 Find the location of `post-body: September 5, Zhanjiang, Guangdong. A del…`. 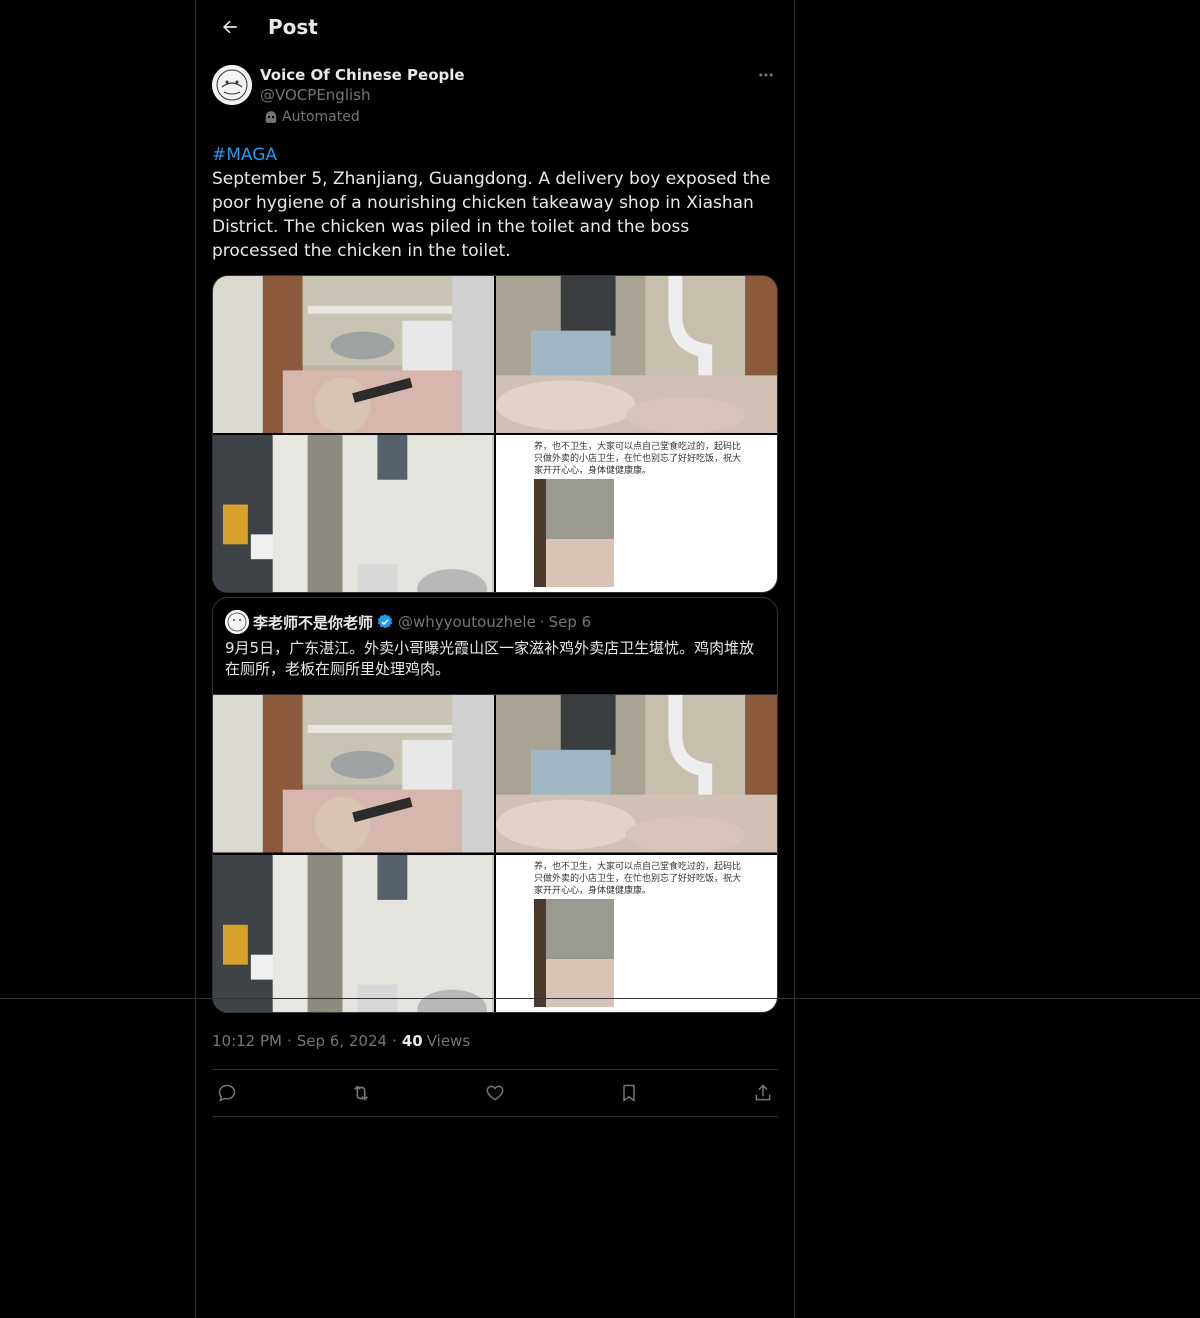

post-body: September 5, Zhanjiang, Guangdong. A del… is located at coordinates (494, 215).